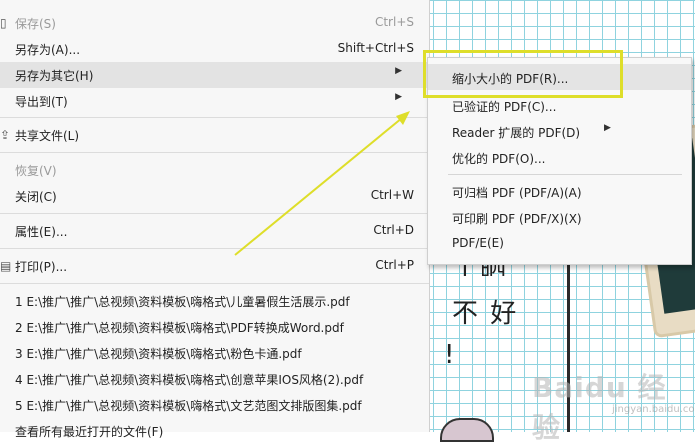  What do you see at coordinates (478, 243) in the screenshot?
I see `submenu-item-label: PDF/E(E)` at bounding box center [478, 243].